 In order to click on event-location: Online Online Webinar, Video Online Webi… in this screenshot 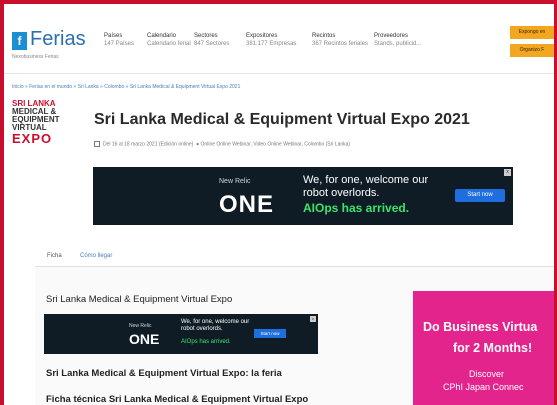, I will do `click(276, 144)`.